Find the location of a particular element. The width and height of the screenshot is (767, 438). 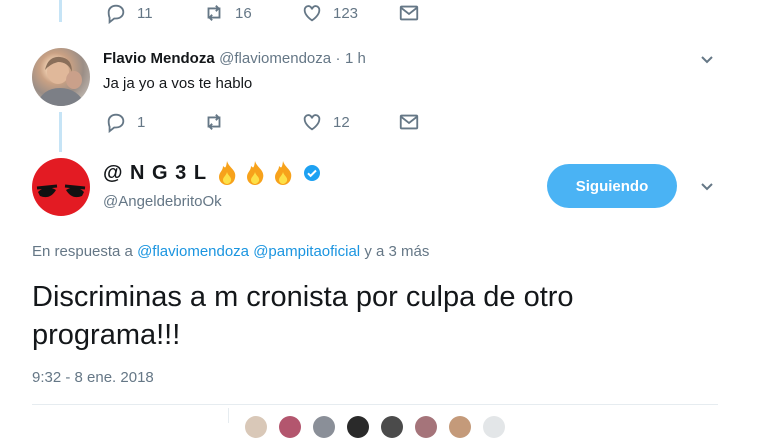

retweet-button is located at coordinates (219, 122).